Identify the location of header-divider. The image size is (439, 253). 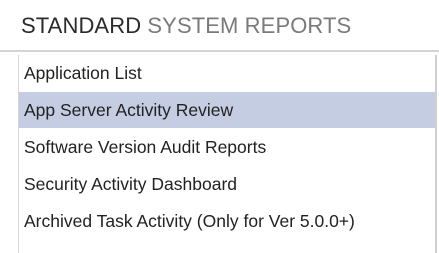
(219, 51).